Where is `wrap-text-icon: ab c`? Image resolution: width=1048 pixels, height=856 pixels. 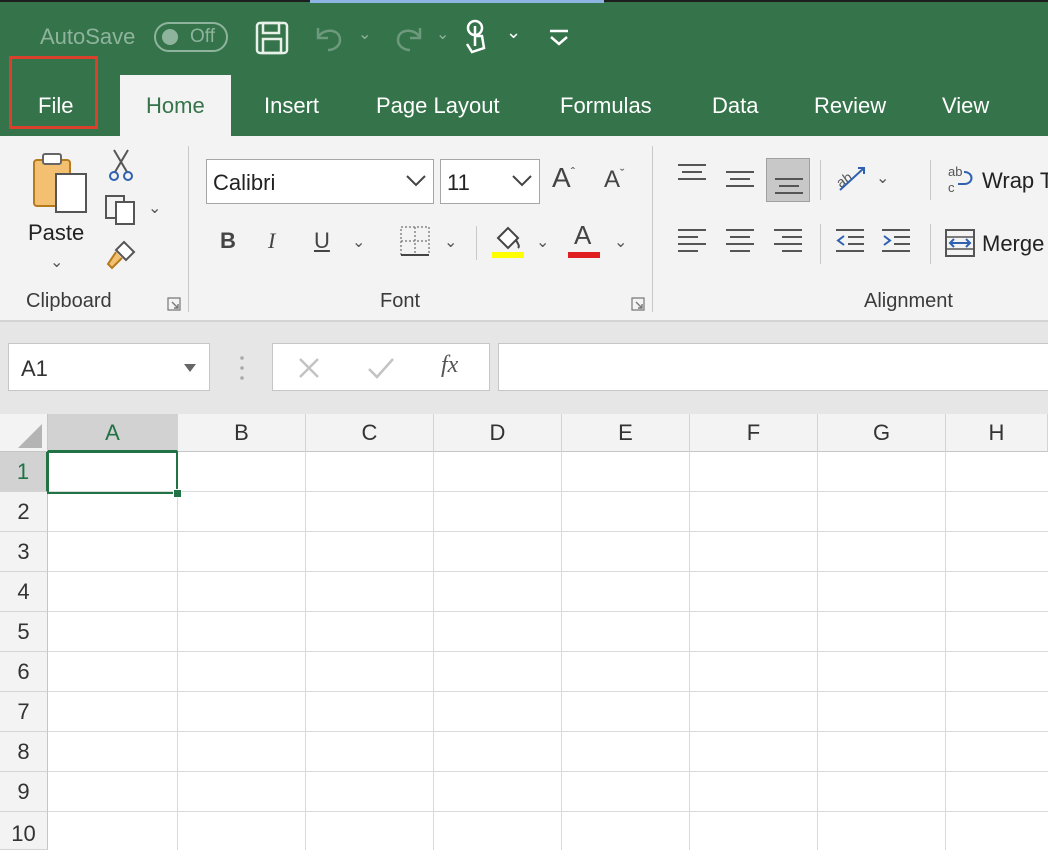 wrap-text-icon: ab c is located at coordinates (962, 182).